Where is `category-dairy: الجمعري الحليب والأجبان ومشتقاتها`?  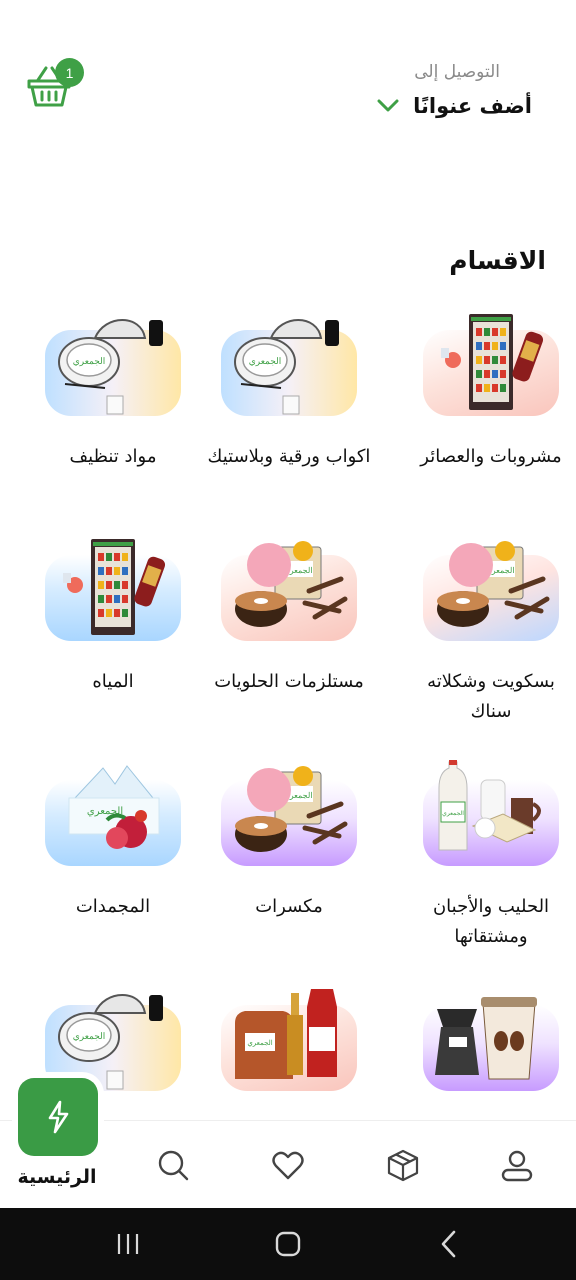 category-dairy: الجمعري الحليب والأجبان ومشتقاتها is located at coordinates (491, 855).